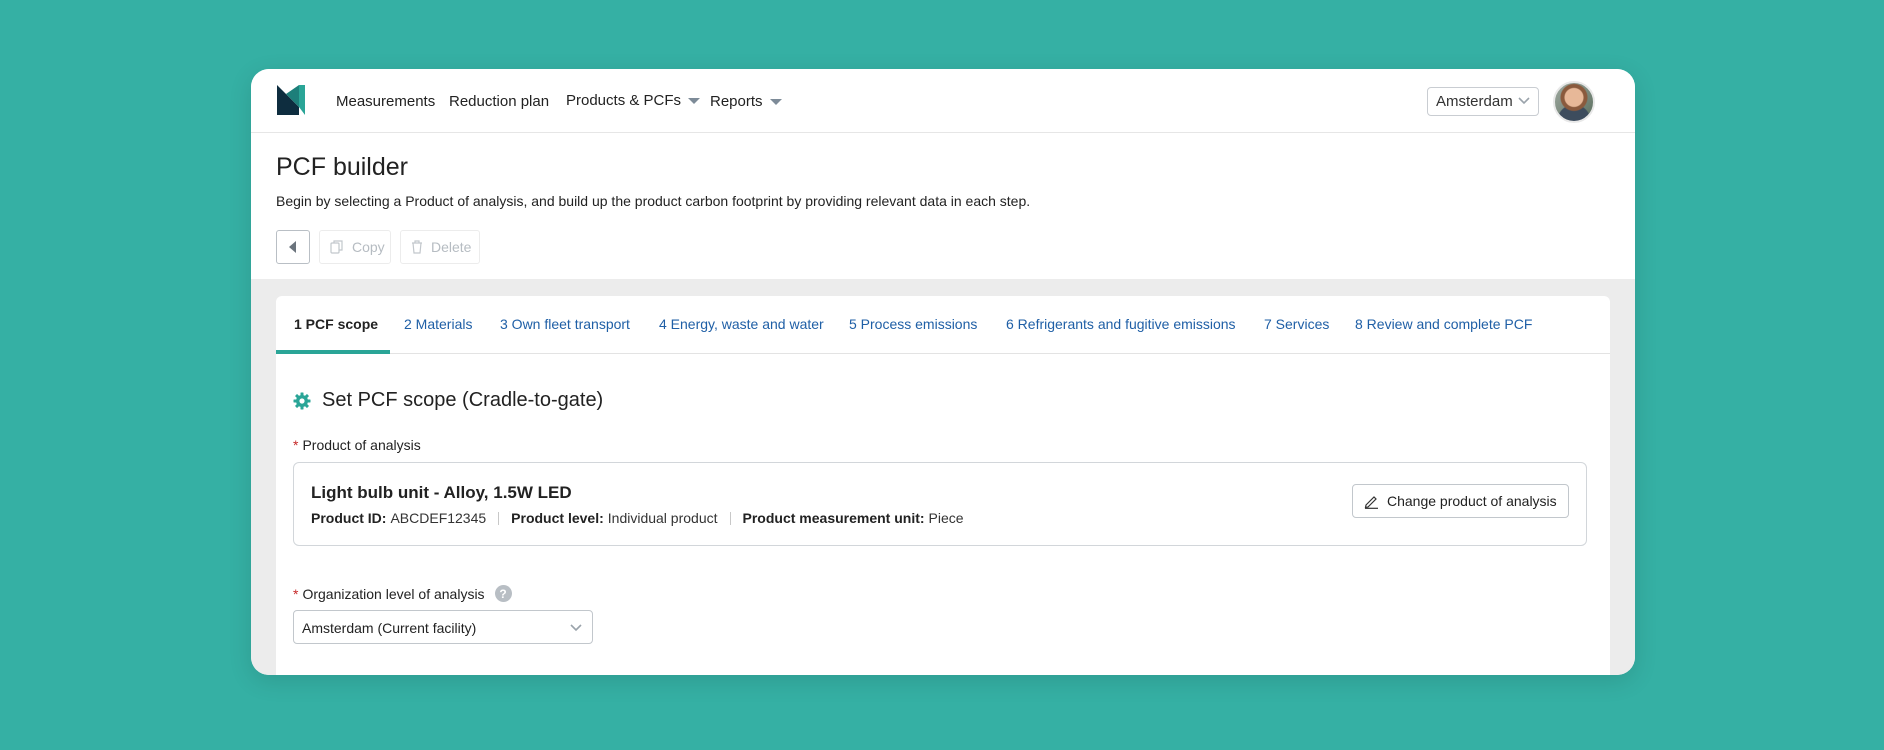  I want to click on product-id-value: ABCDEF12345, so click(438, 518).